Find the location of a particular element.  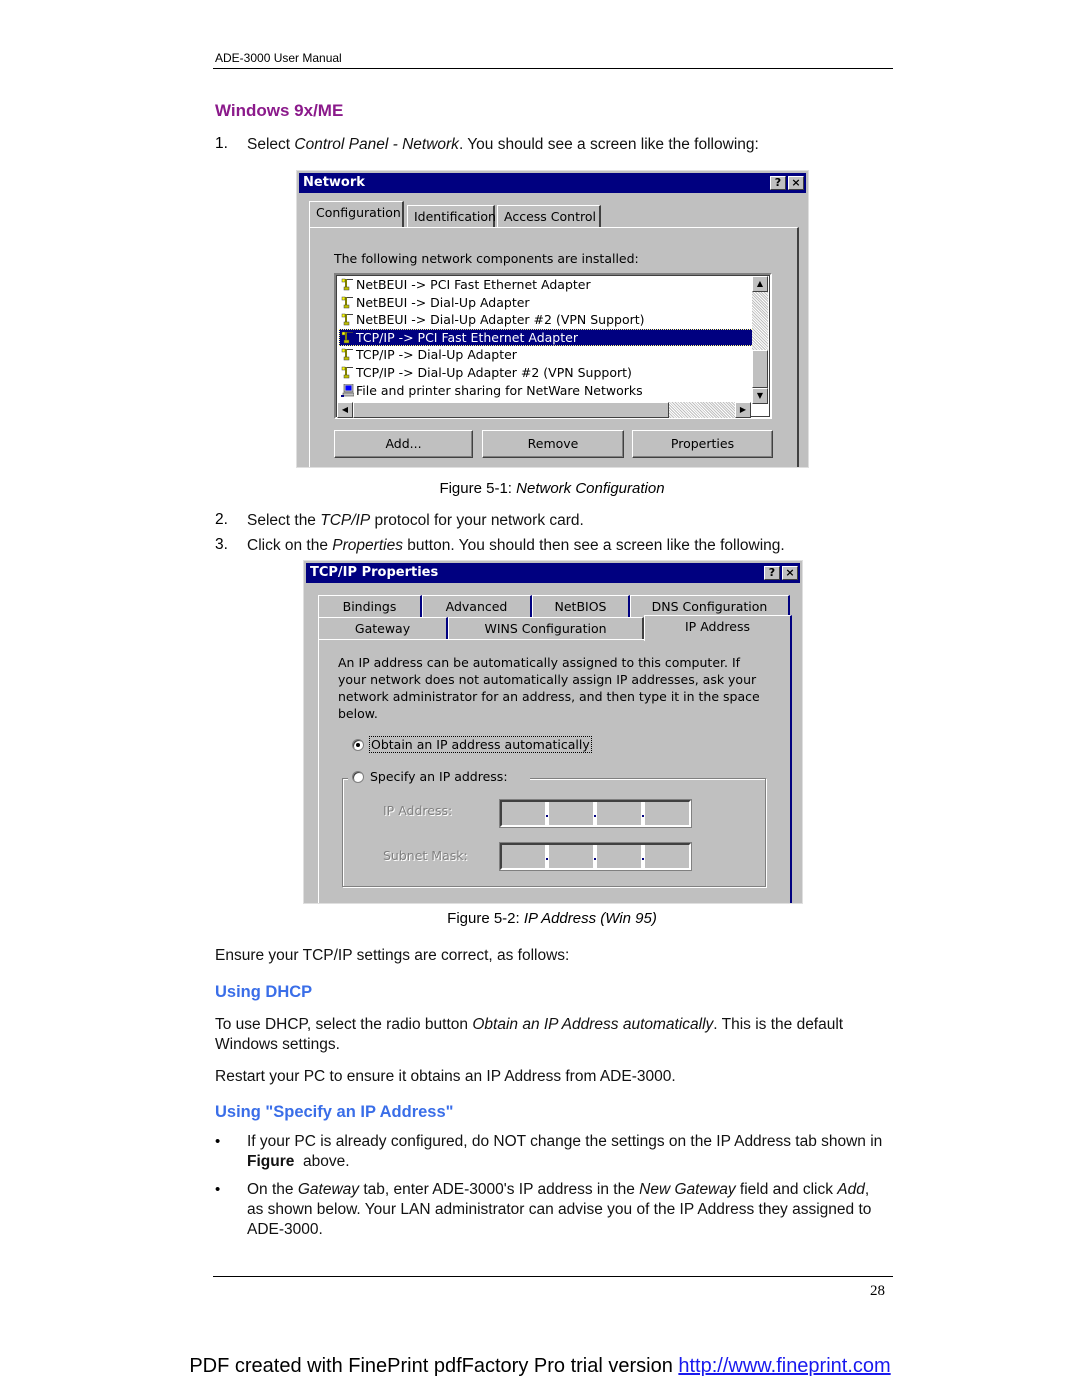

component-list-item: TCP/IP -> PCI Fast Ethernet Adapter is located at coordinates (546, 337).